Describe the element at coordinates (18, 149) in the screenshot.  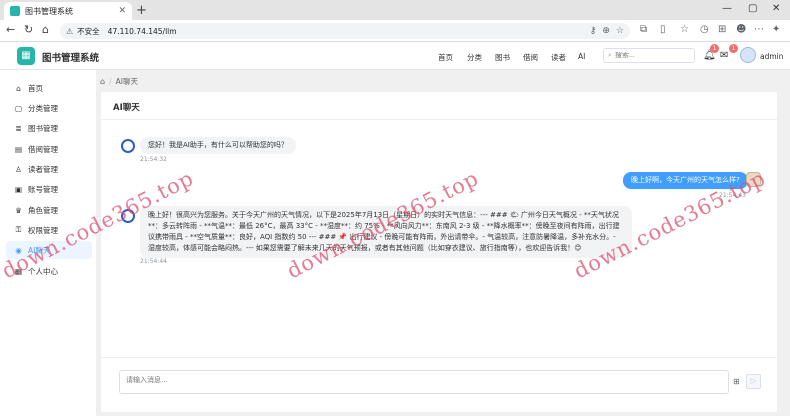
I see `calendar-icon: ▤` at that location.